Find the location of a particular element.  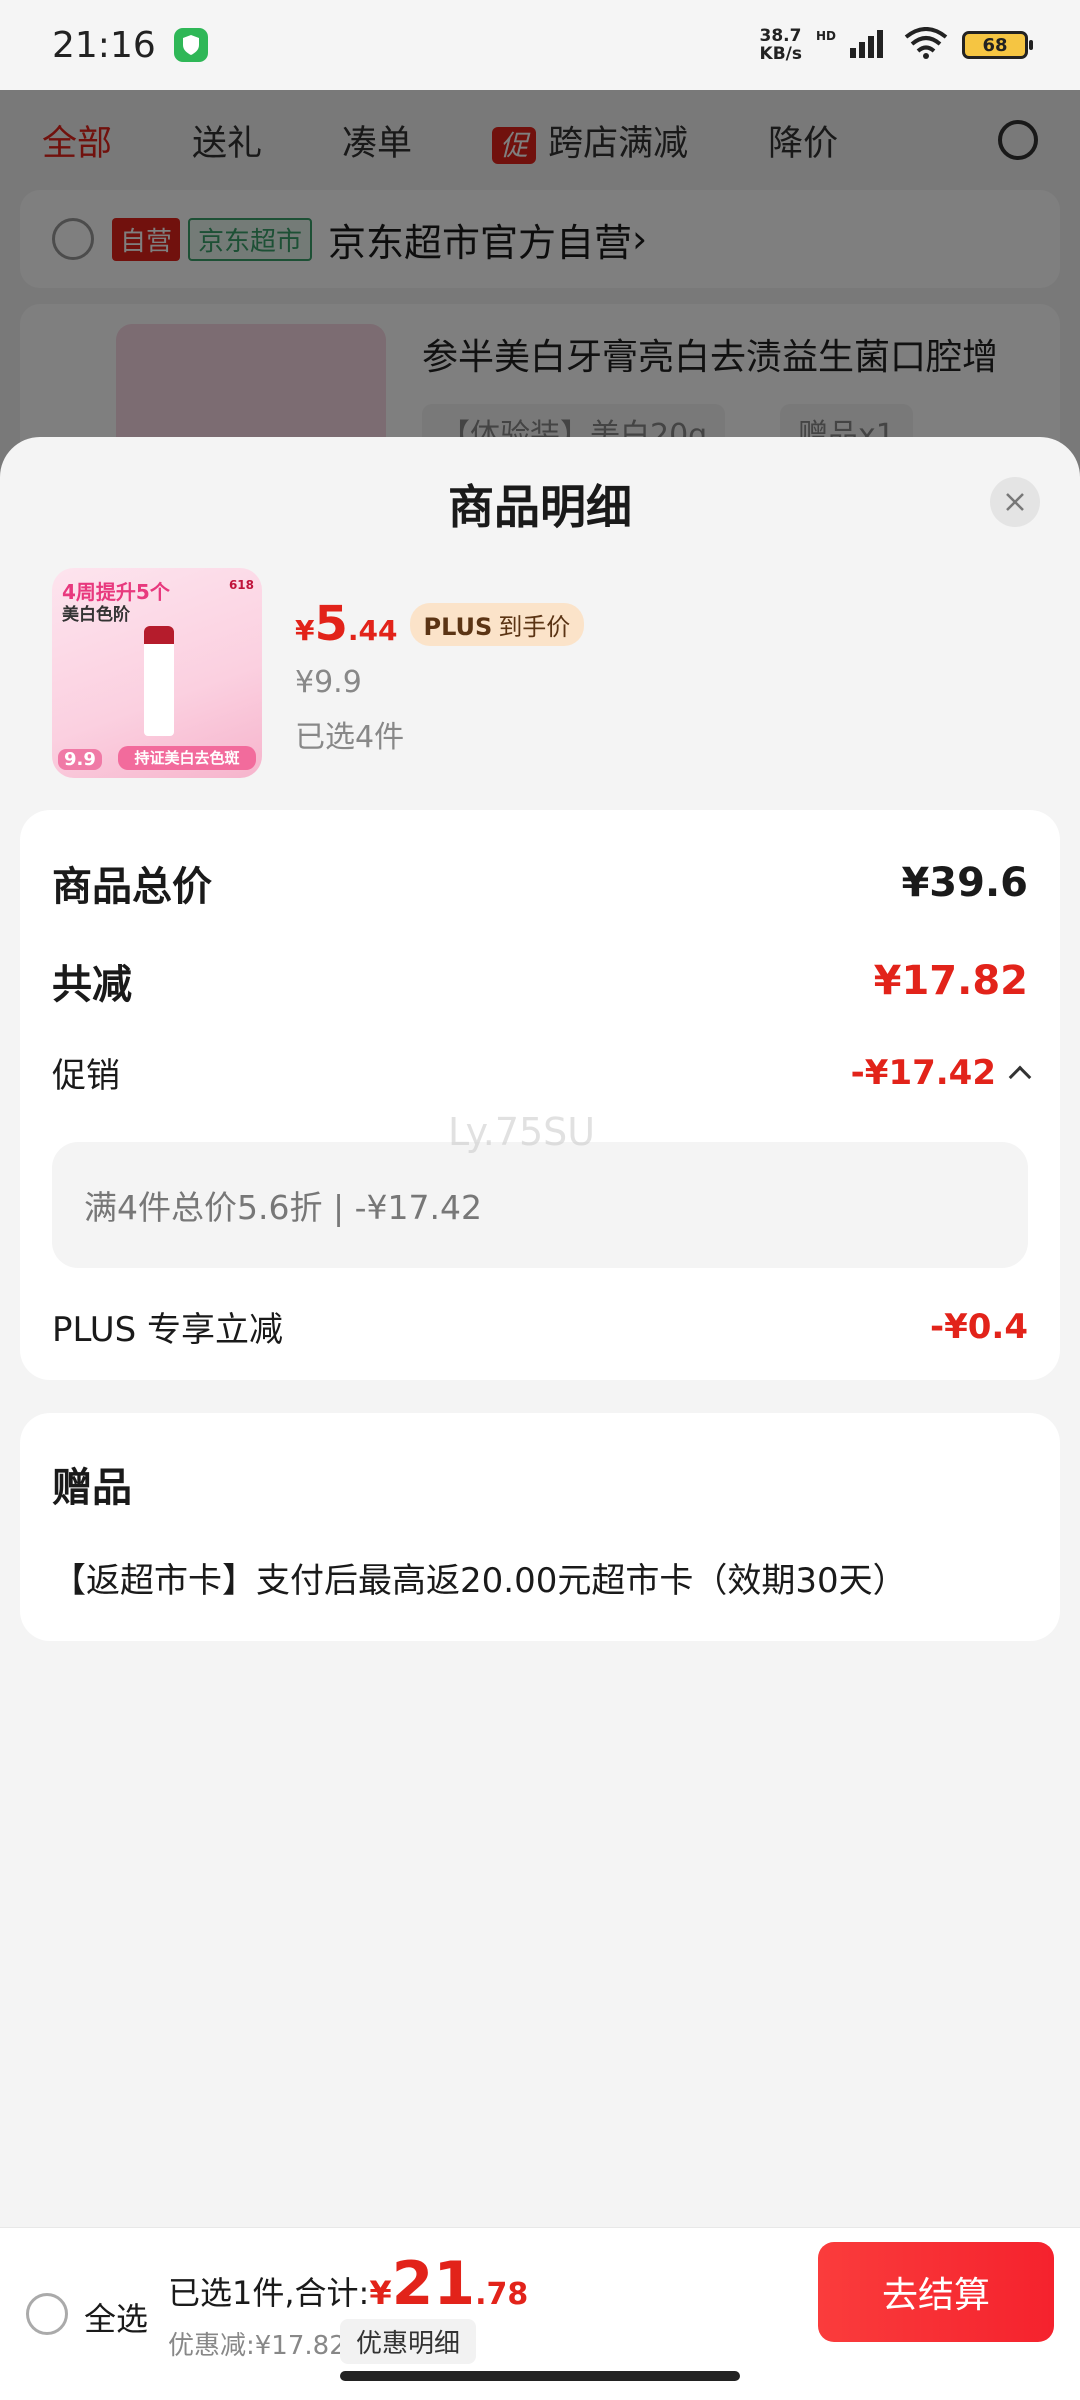

original-price: ¥9.9 is located at coordinates (328, 682).